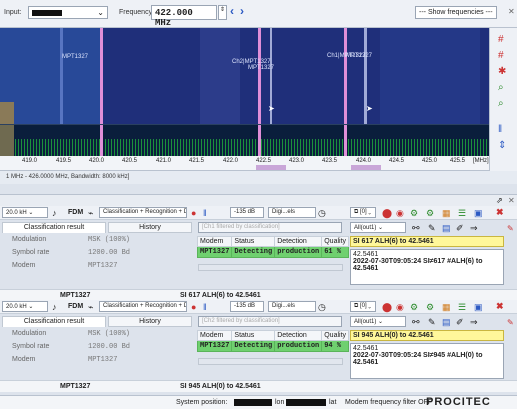 The image size is (517, 409). I want to click on filter-select: [Ch2 filtered by classification], so click(270, 321).